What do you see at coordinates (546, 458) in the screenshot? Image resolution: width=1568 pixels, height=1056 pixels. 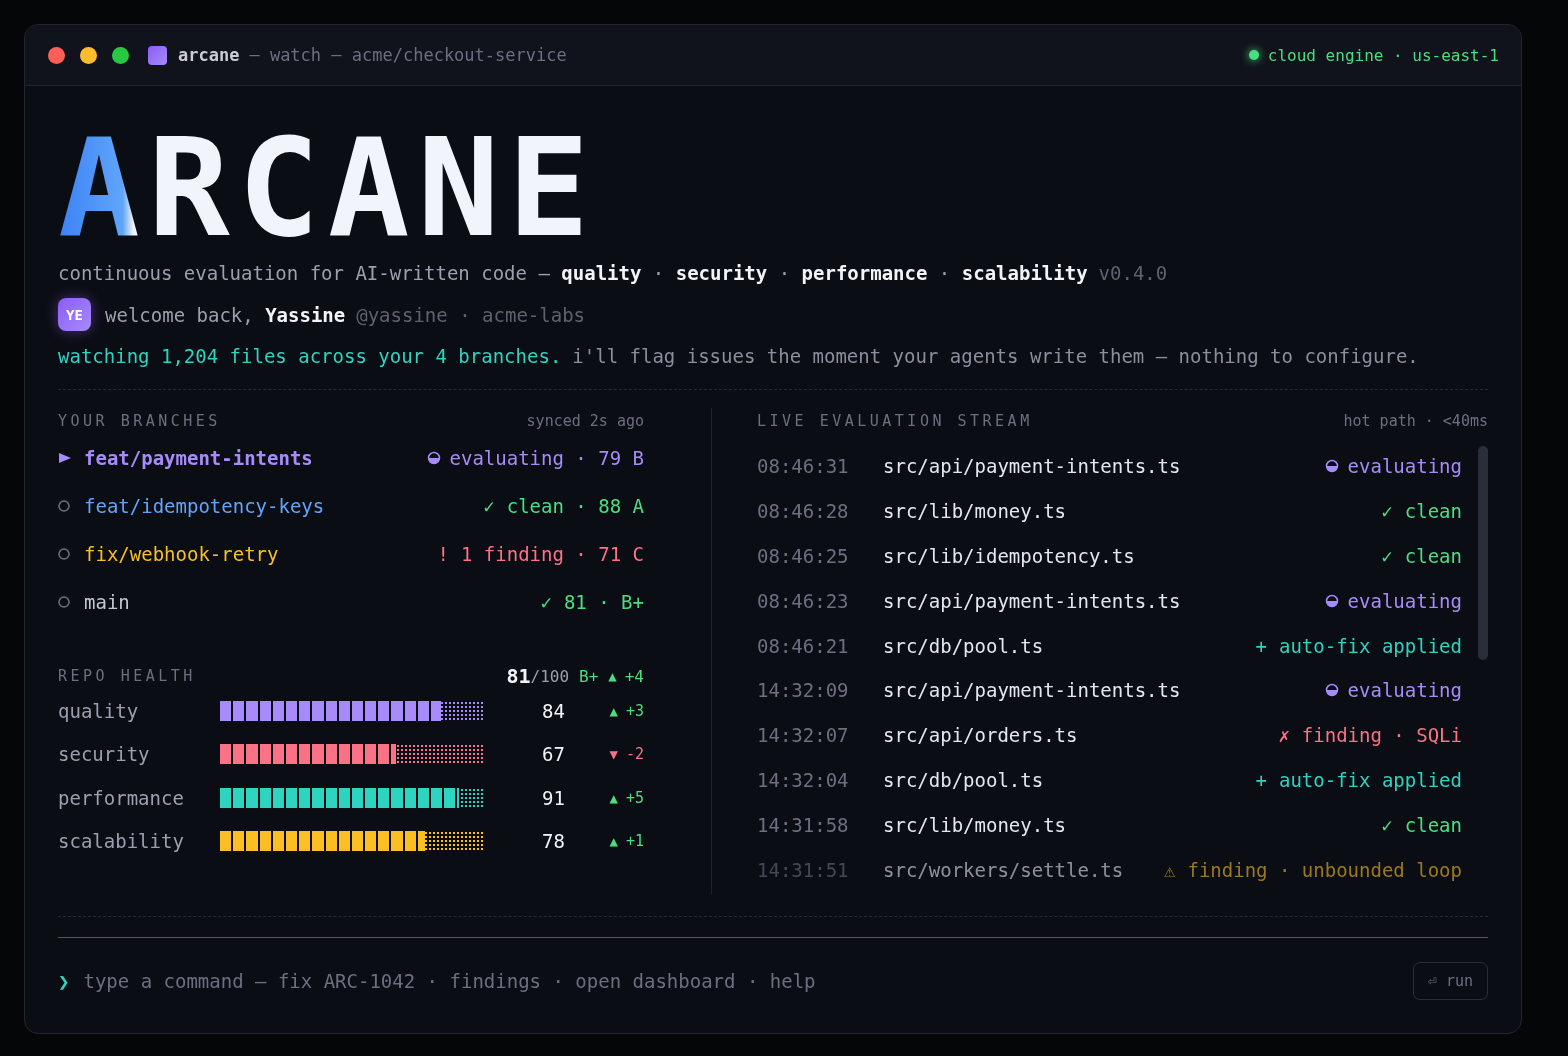 I see `branch-status: evaluating · 79 B` at bounding box center [546, 458].